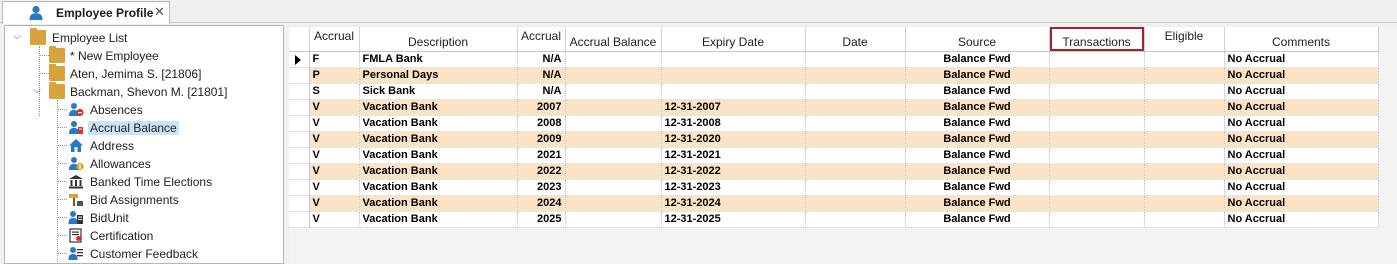 The image size is (1397, 264). I want to click on tree-item-employee: ⌵ Backman, Shevon M. [21801], so click(144, 91).